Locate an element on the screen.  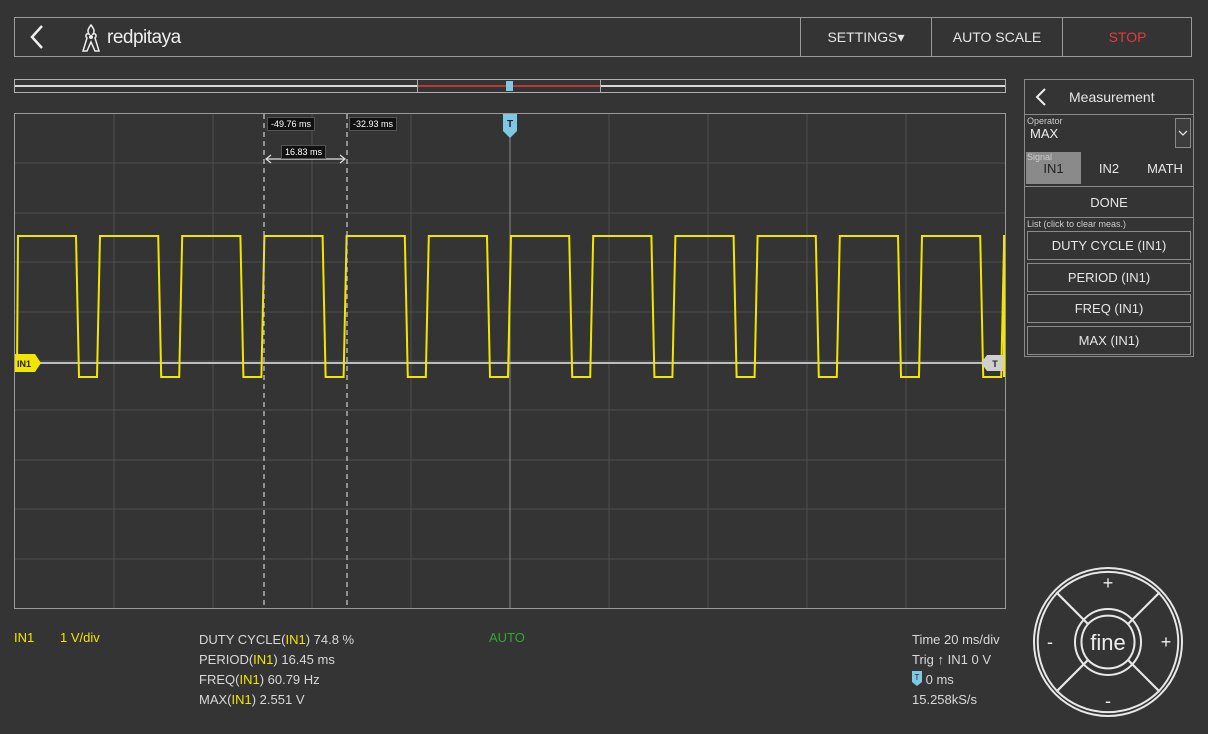
panel-title: Measurement is located at coordinates (1112, 97).